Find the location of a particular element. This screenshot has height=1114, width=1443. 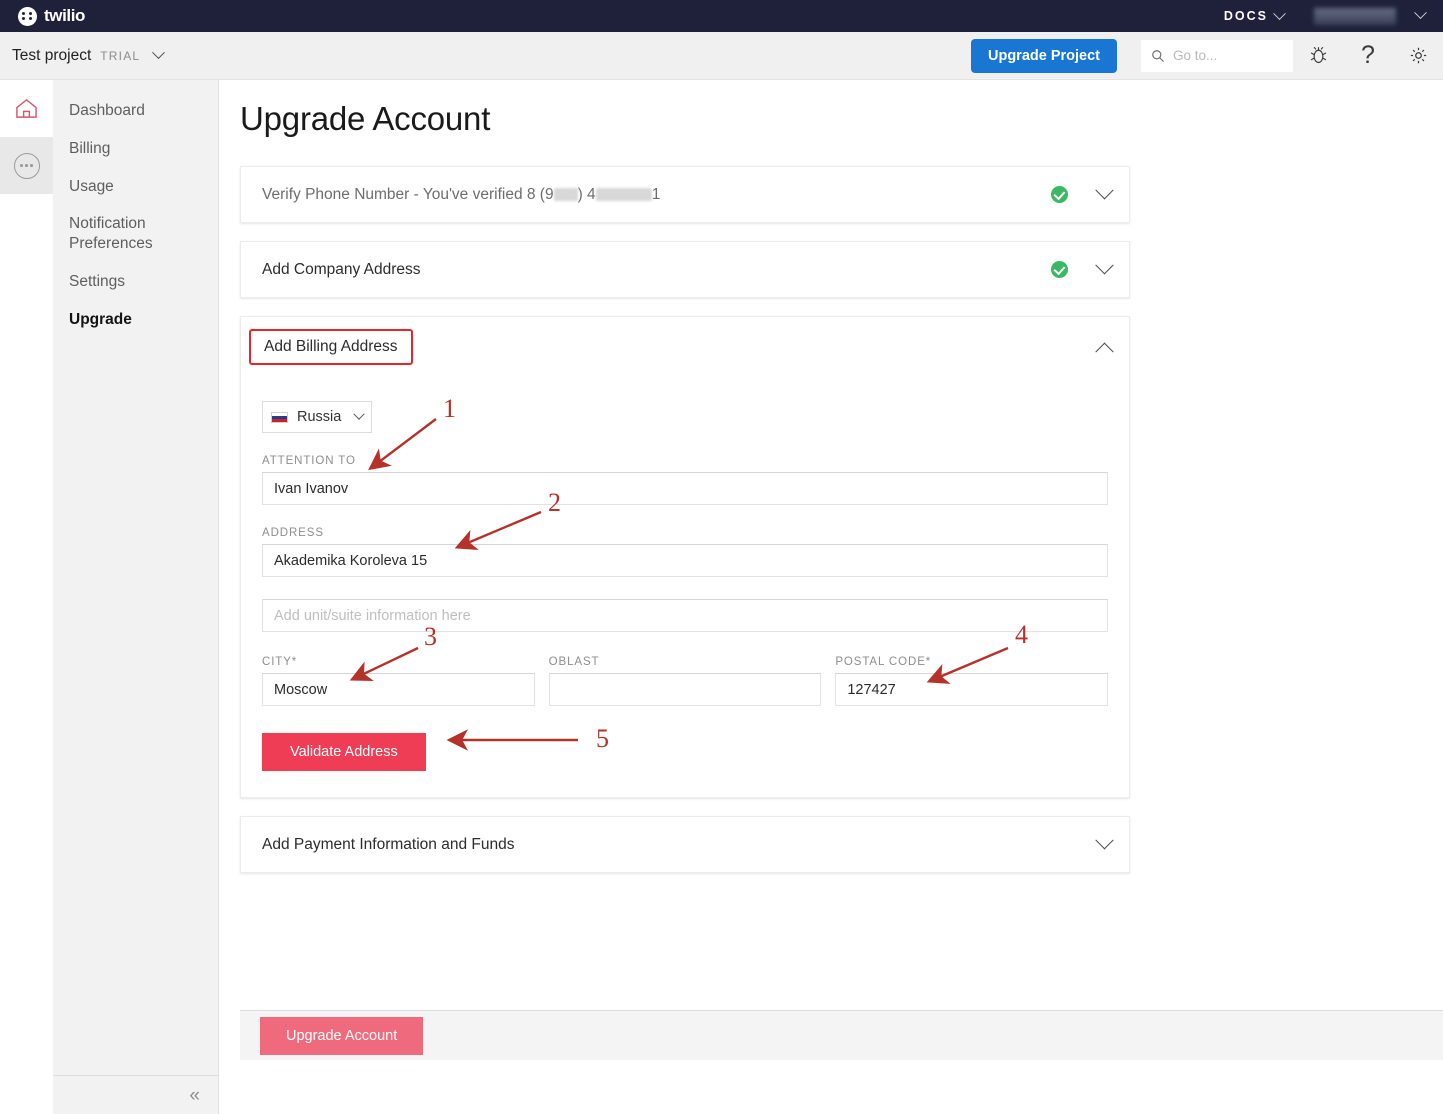

validate-address-button: Validate Address is located at coordinates (344, 752).